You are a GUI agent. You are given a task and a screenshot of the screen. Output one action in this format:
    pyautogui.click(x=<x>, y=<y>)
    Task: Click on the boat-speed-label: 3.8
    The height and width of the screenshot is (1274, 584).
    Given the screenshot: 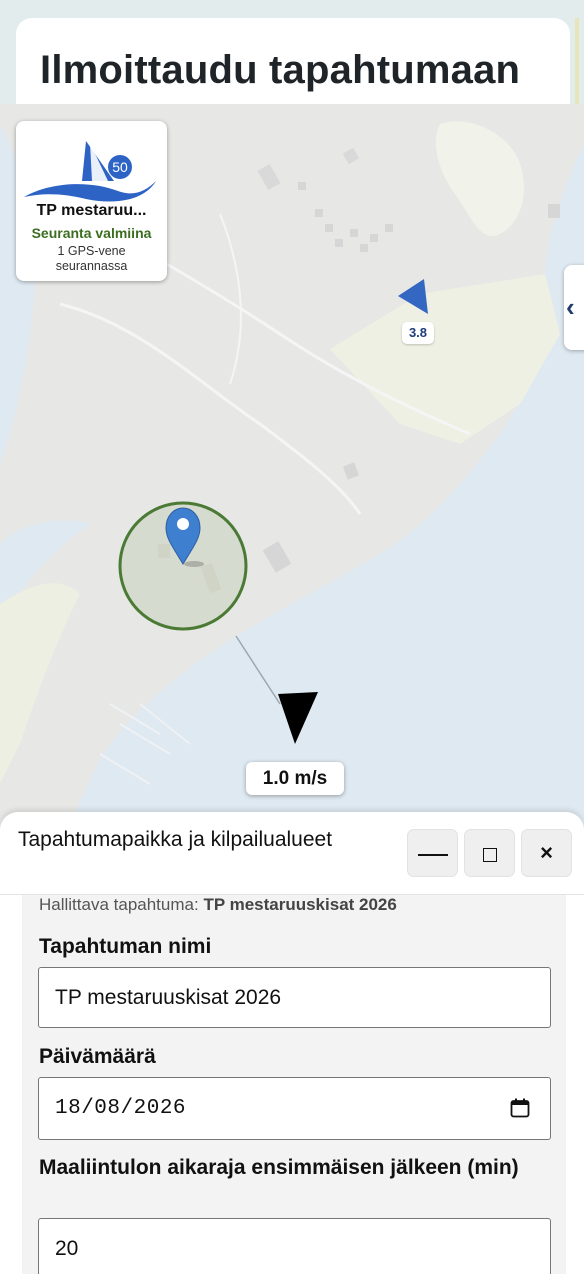 What is the action you would take?
    pyautogui.click(x=418, y=333)
    